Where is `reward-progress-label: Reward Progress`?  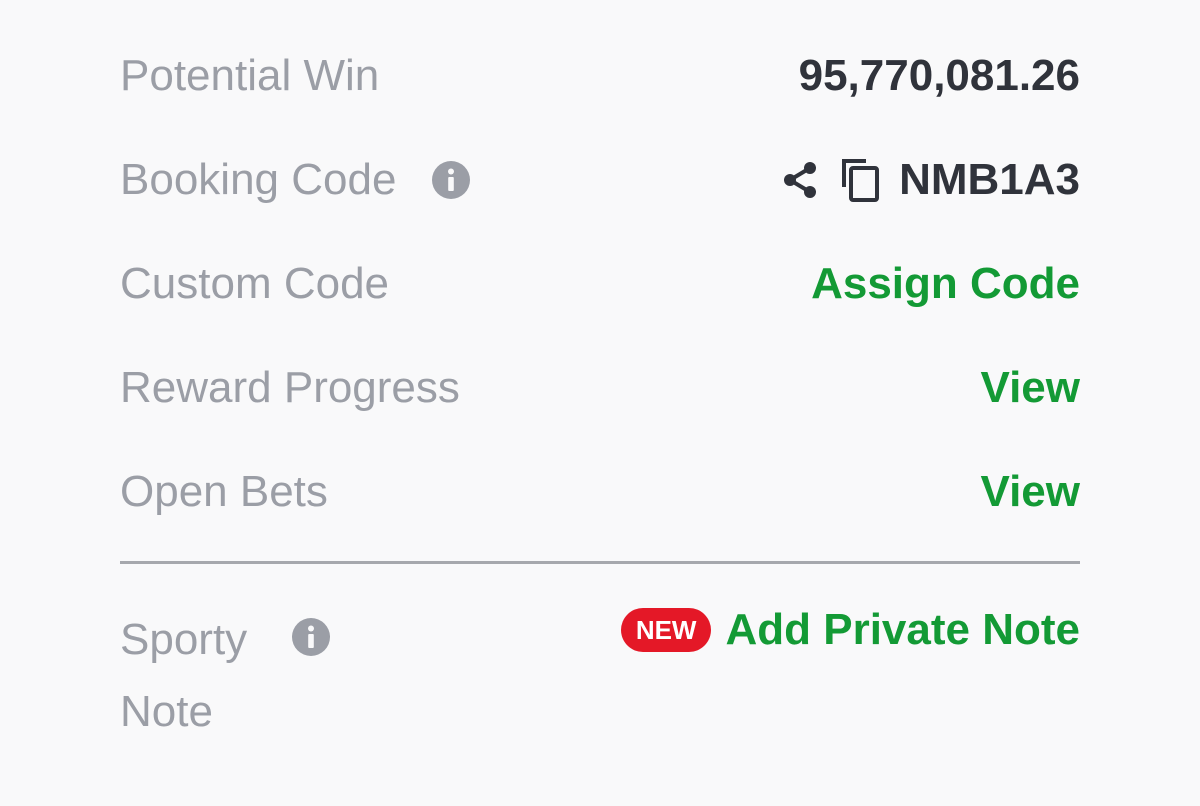
reward-progress-label: Reward Progress is located at coordinates (290, 387).